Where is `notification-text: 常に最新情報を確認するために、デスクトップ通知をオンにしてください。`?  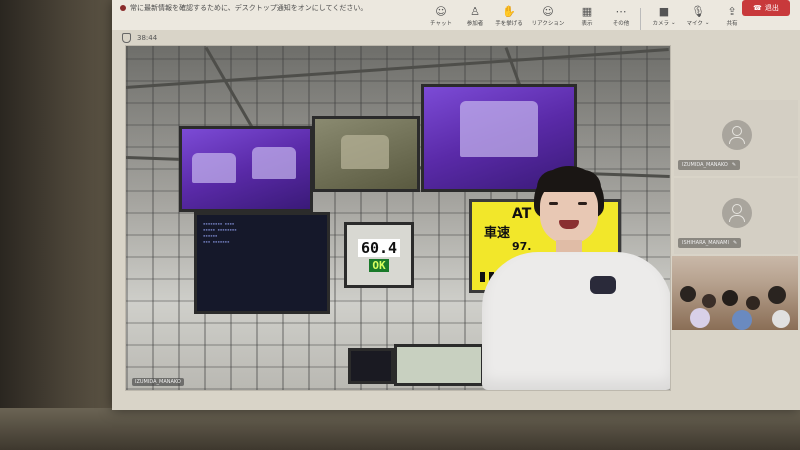
notification-text: 常に最新情報を確認するために、デスクトップ通知をオンにしてください。 is located at coordinates (249, 8).